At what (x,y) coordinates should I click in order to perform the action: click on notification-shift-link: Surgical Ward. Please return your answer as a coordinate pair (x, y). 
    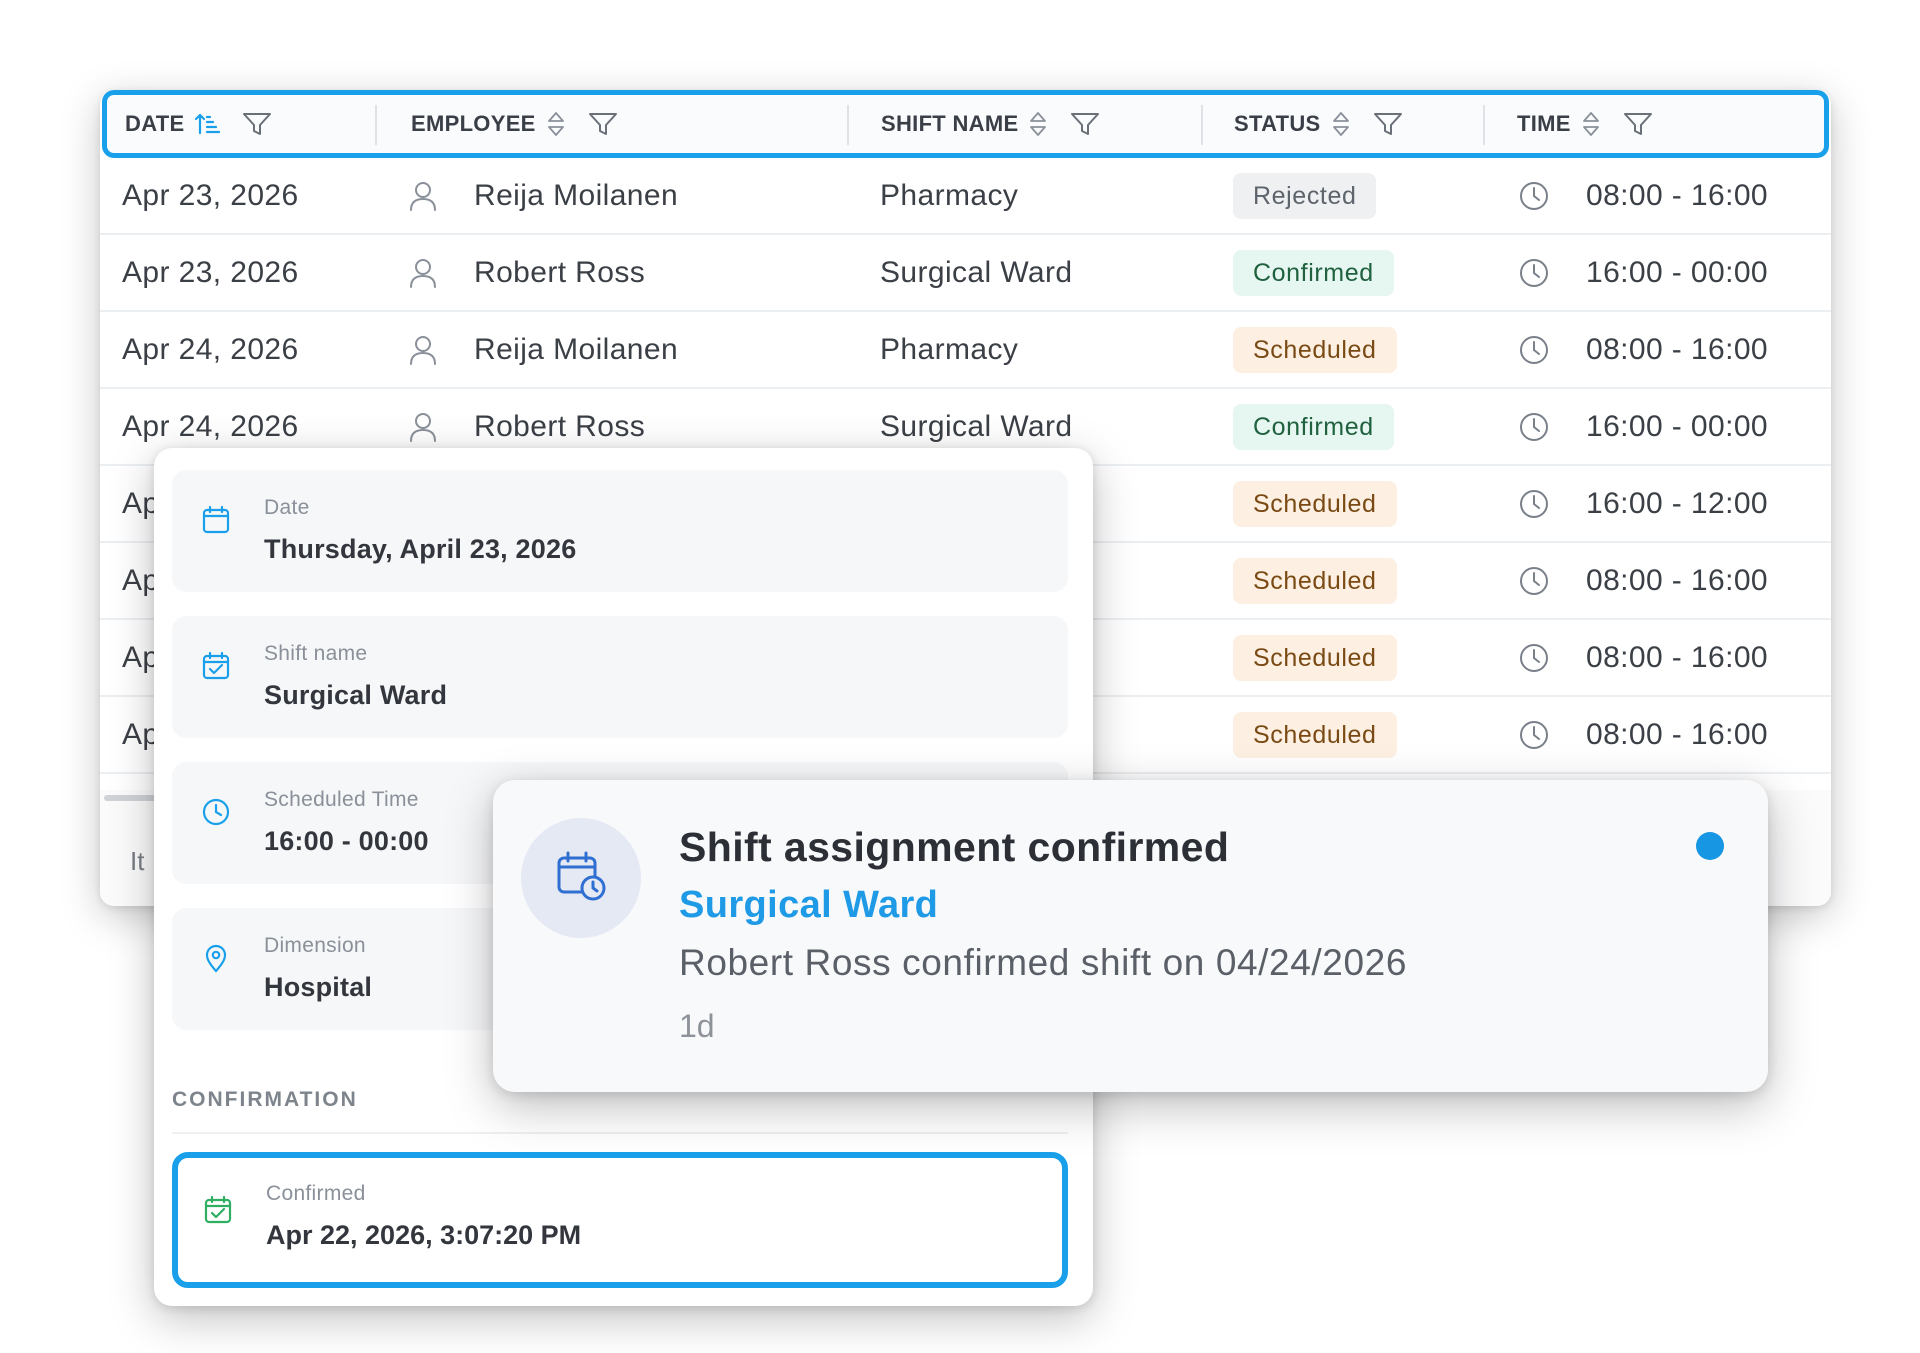
    Looking at the image, I should click on (808, 905).